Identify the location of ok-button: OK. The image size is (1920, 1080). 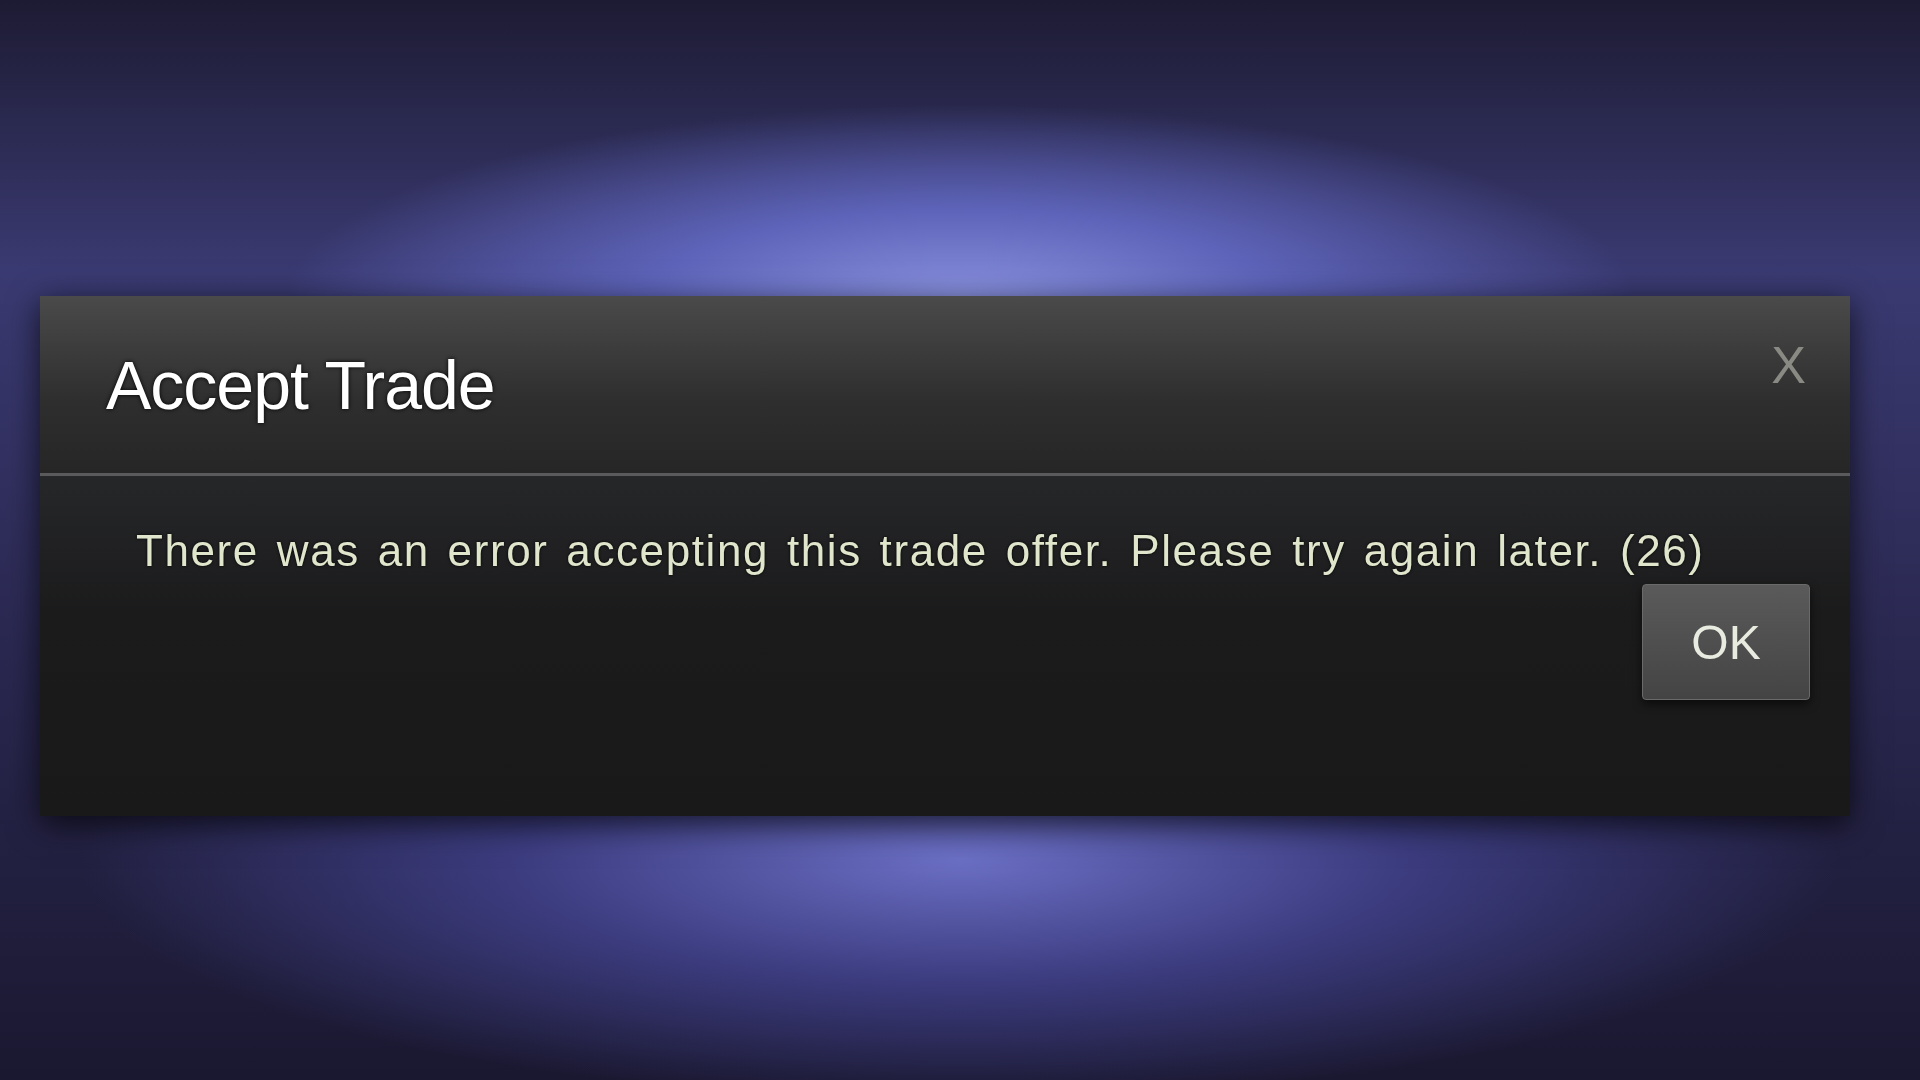
(1726, 642).